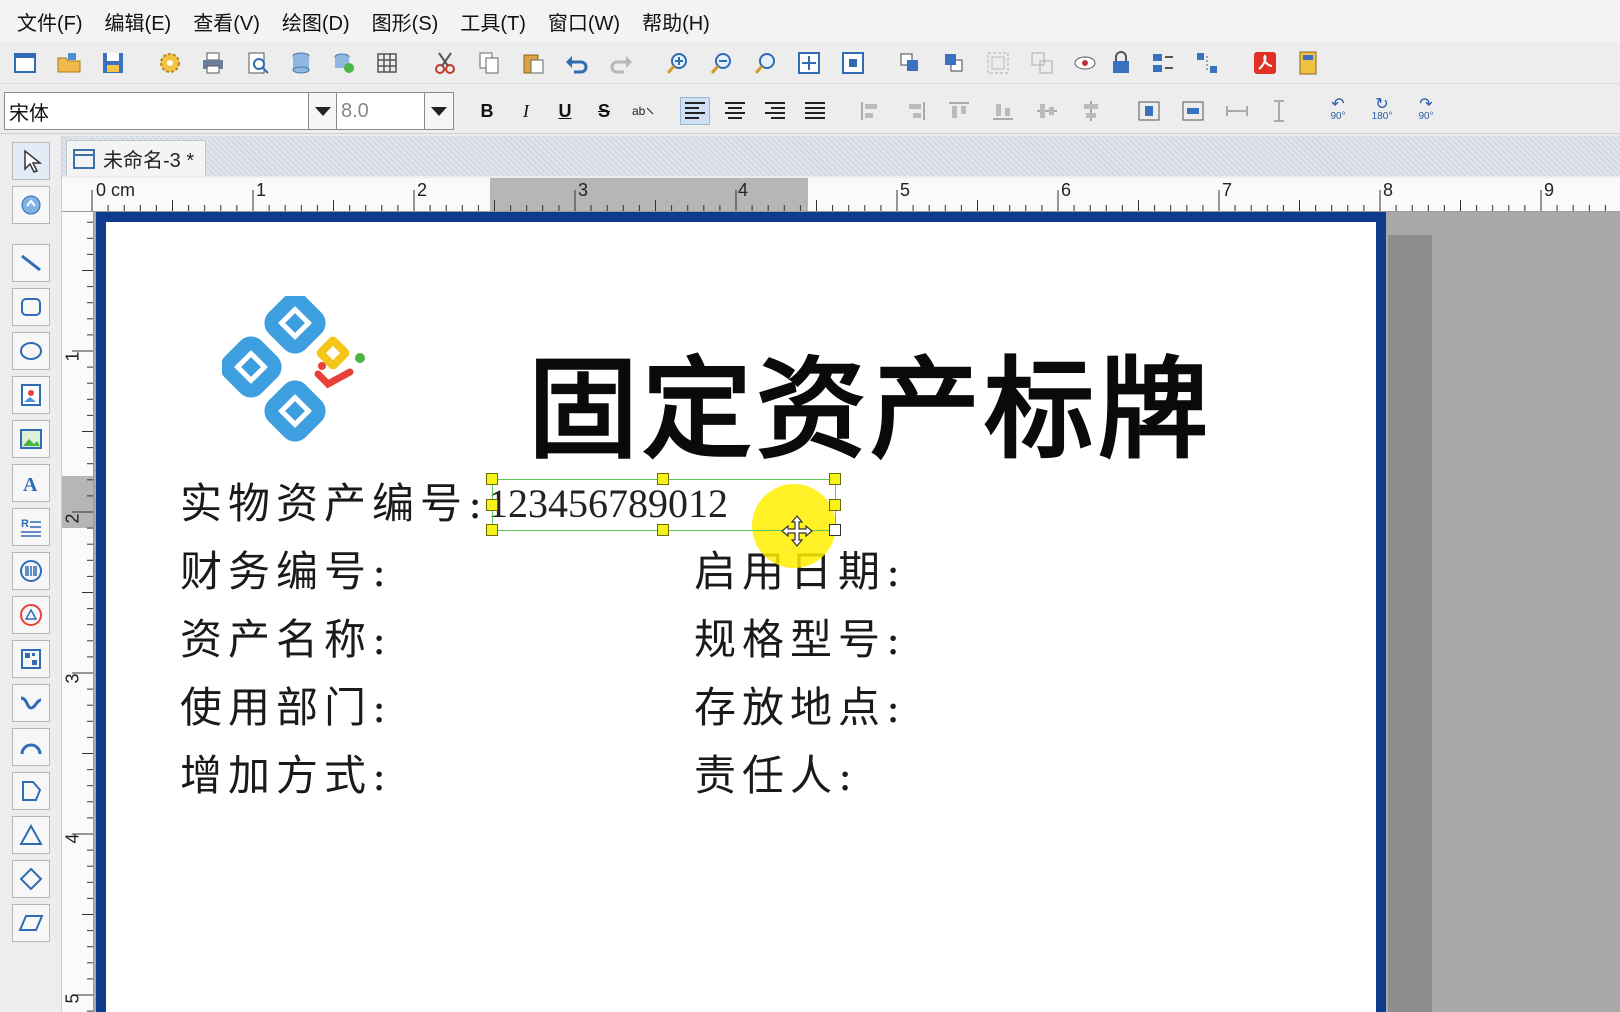 This screenshot has width=1620, height=1012. Describe the element at coordinates (959, 111) in the screenshot. I see `align-objects-top-icon` at that location.